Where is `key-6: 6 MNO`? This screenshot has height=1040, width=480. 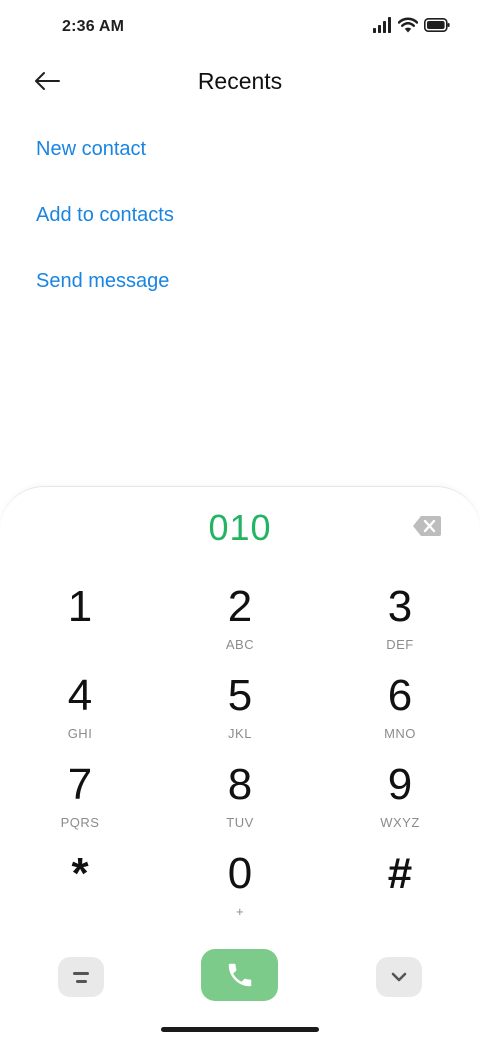
key-6: 6 MNO is located at coordinates (400, 714).